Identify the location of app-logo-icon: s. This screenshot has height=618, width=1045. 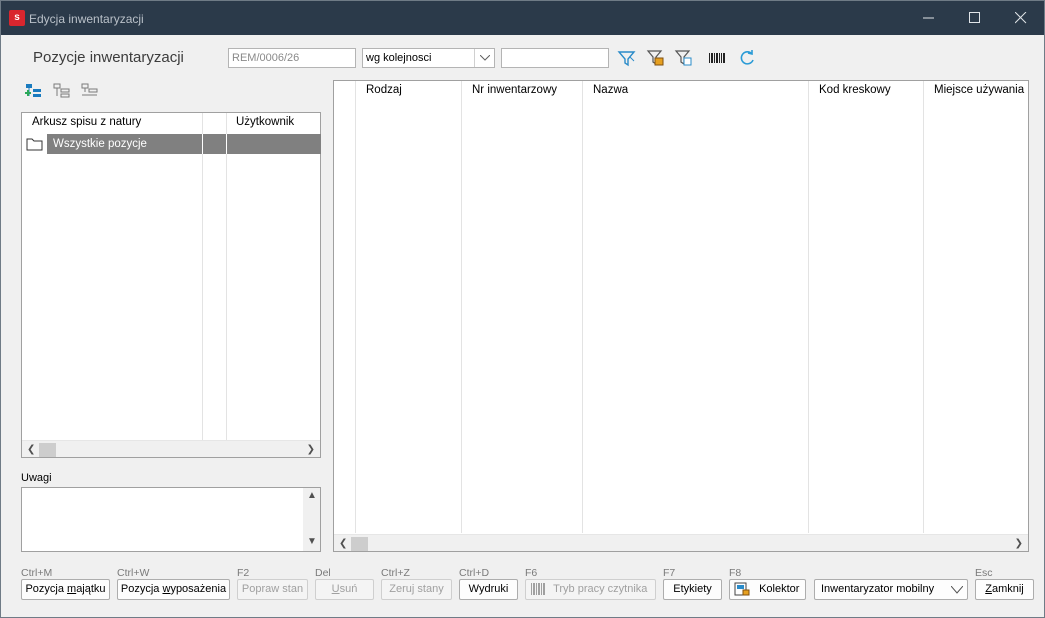
(17, 18).